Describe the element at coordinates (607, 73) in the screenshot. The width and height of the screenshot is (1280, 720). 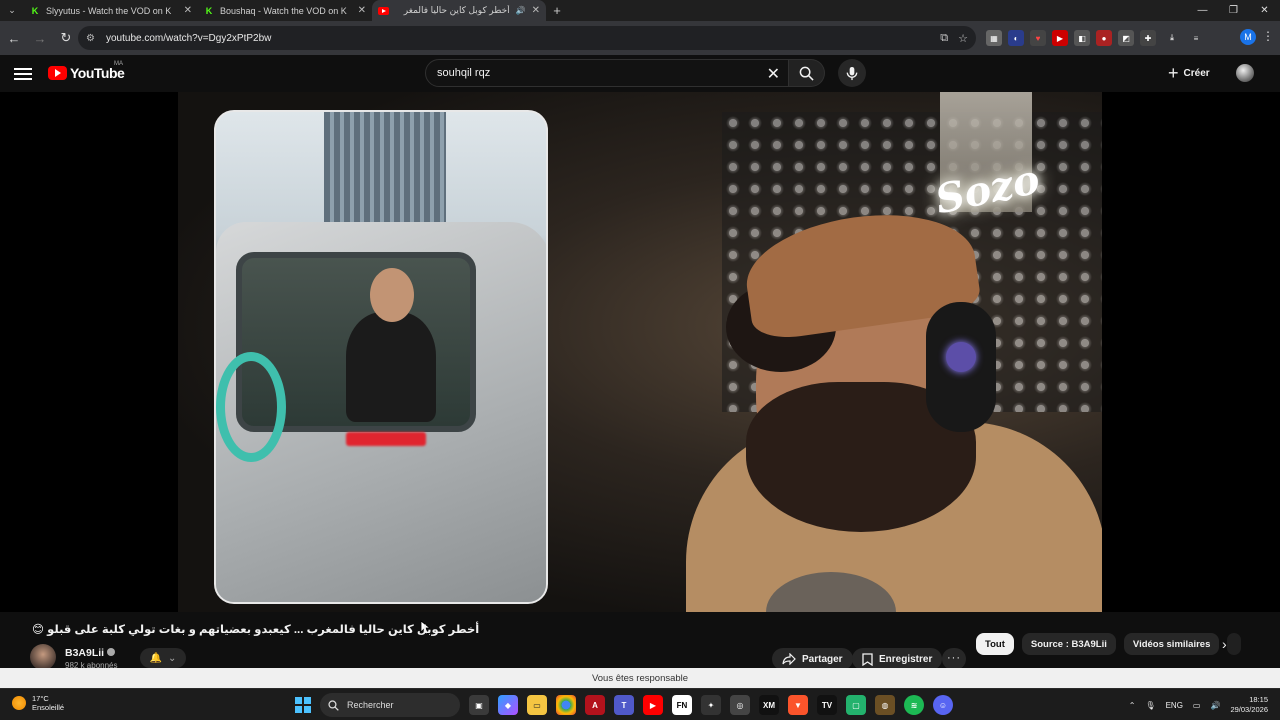
I see `search-input: souhqil rqz ✕` at that location.